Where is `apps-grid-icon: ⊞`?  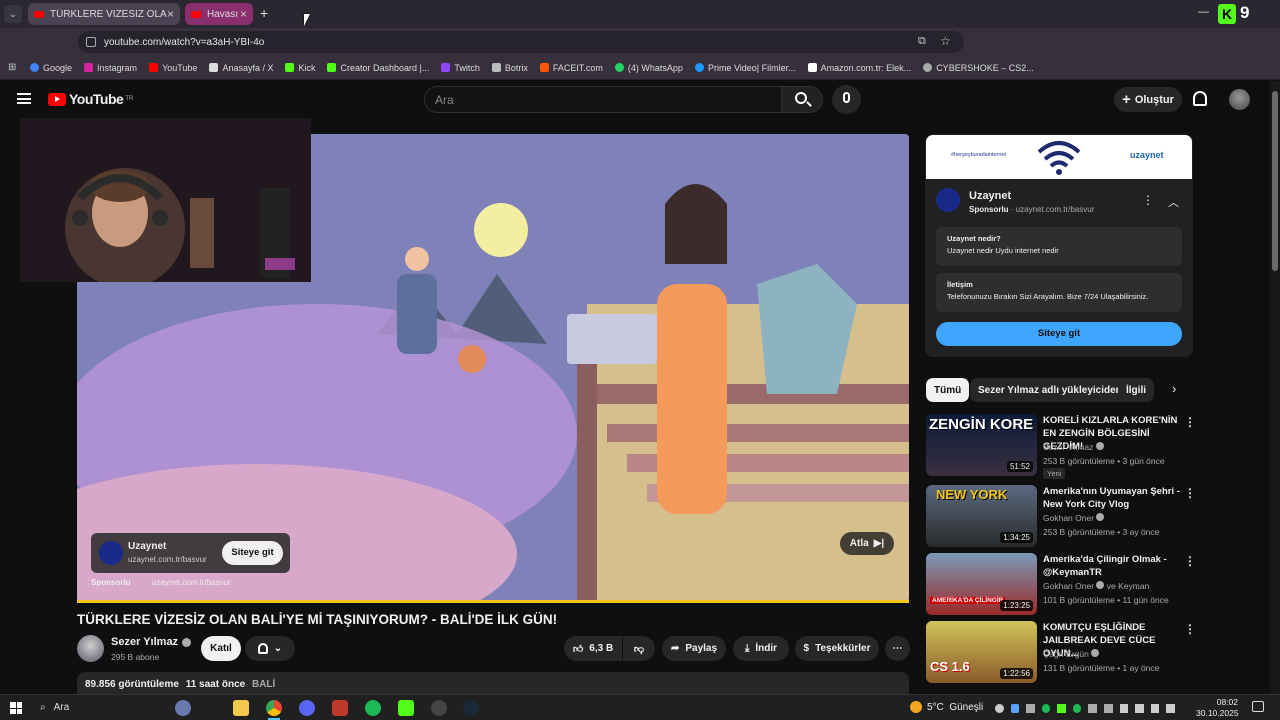
apps-grid-icon: ⊞ is located at coordinates (12, 67).